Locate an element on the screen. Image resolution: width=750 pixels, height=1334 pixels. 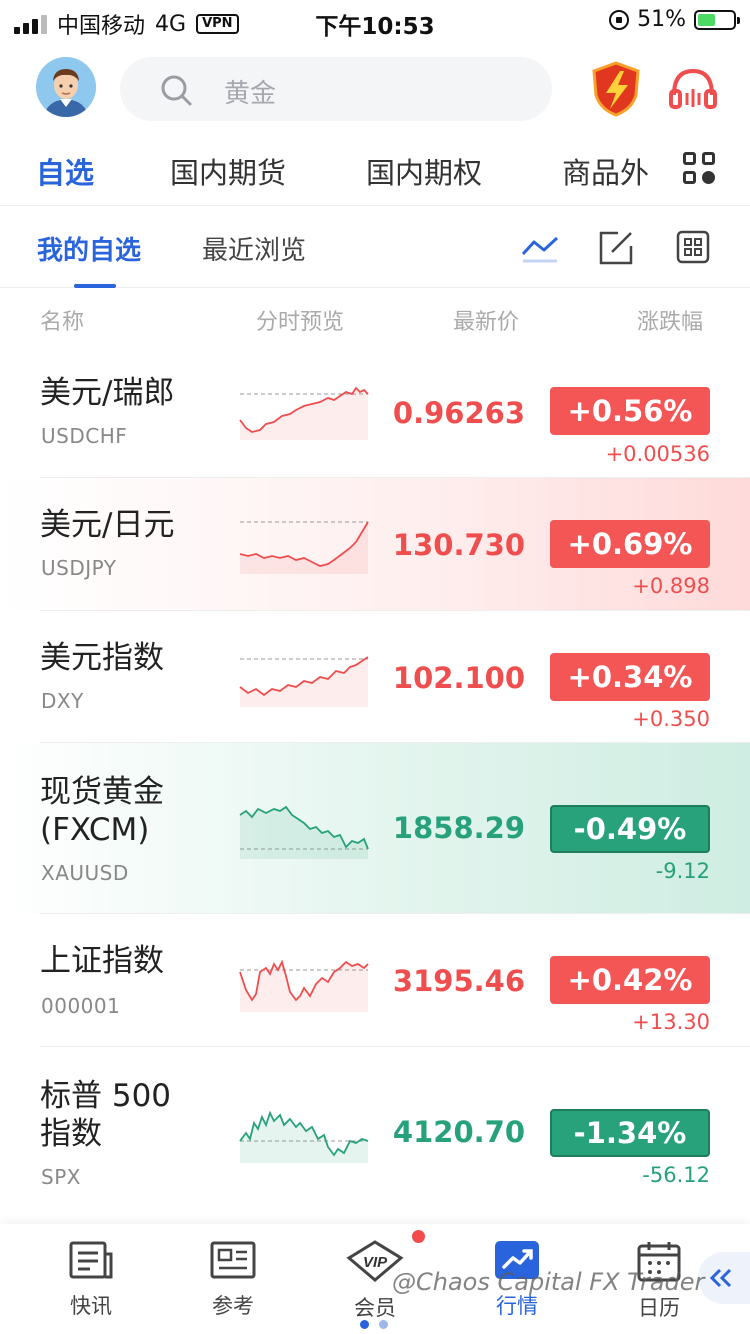
reference-icon is located at coordinates (233, 1260).